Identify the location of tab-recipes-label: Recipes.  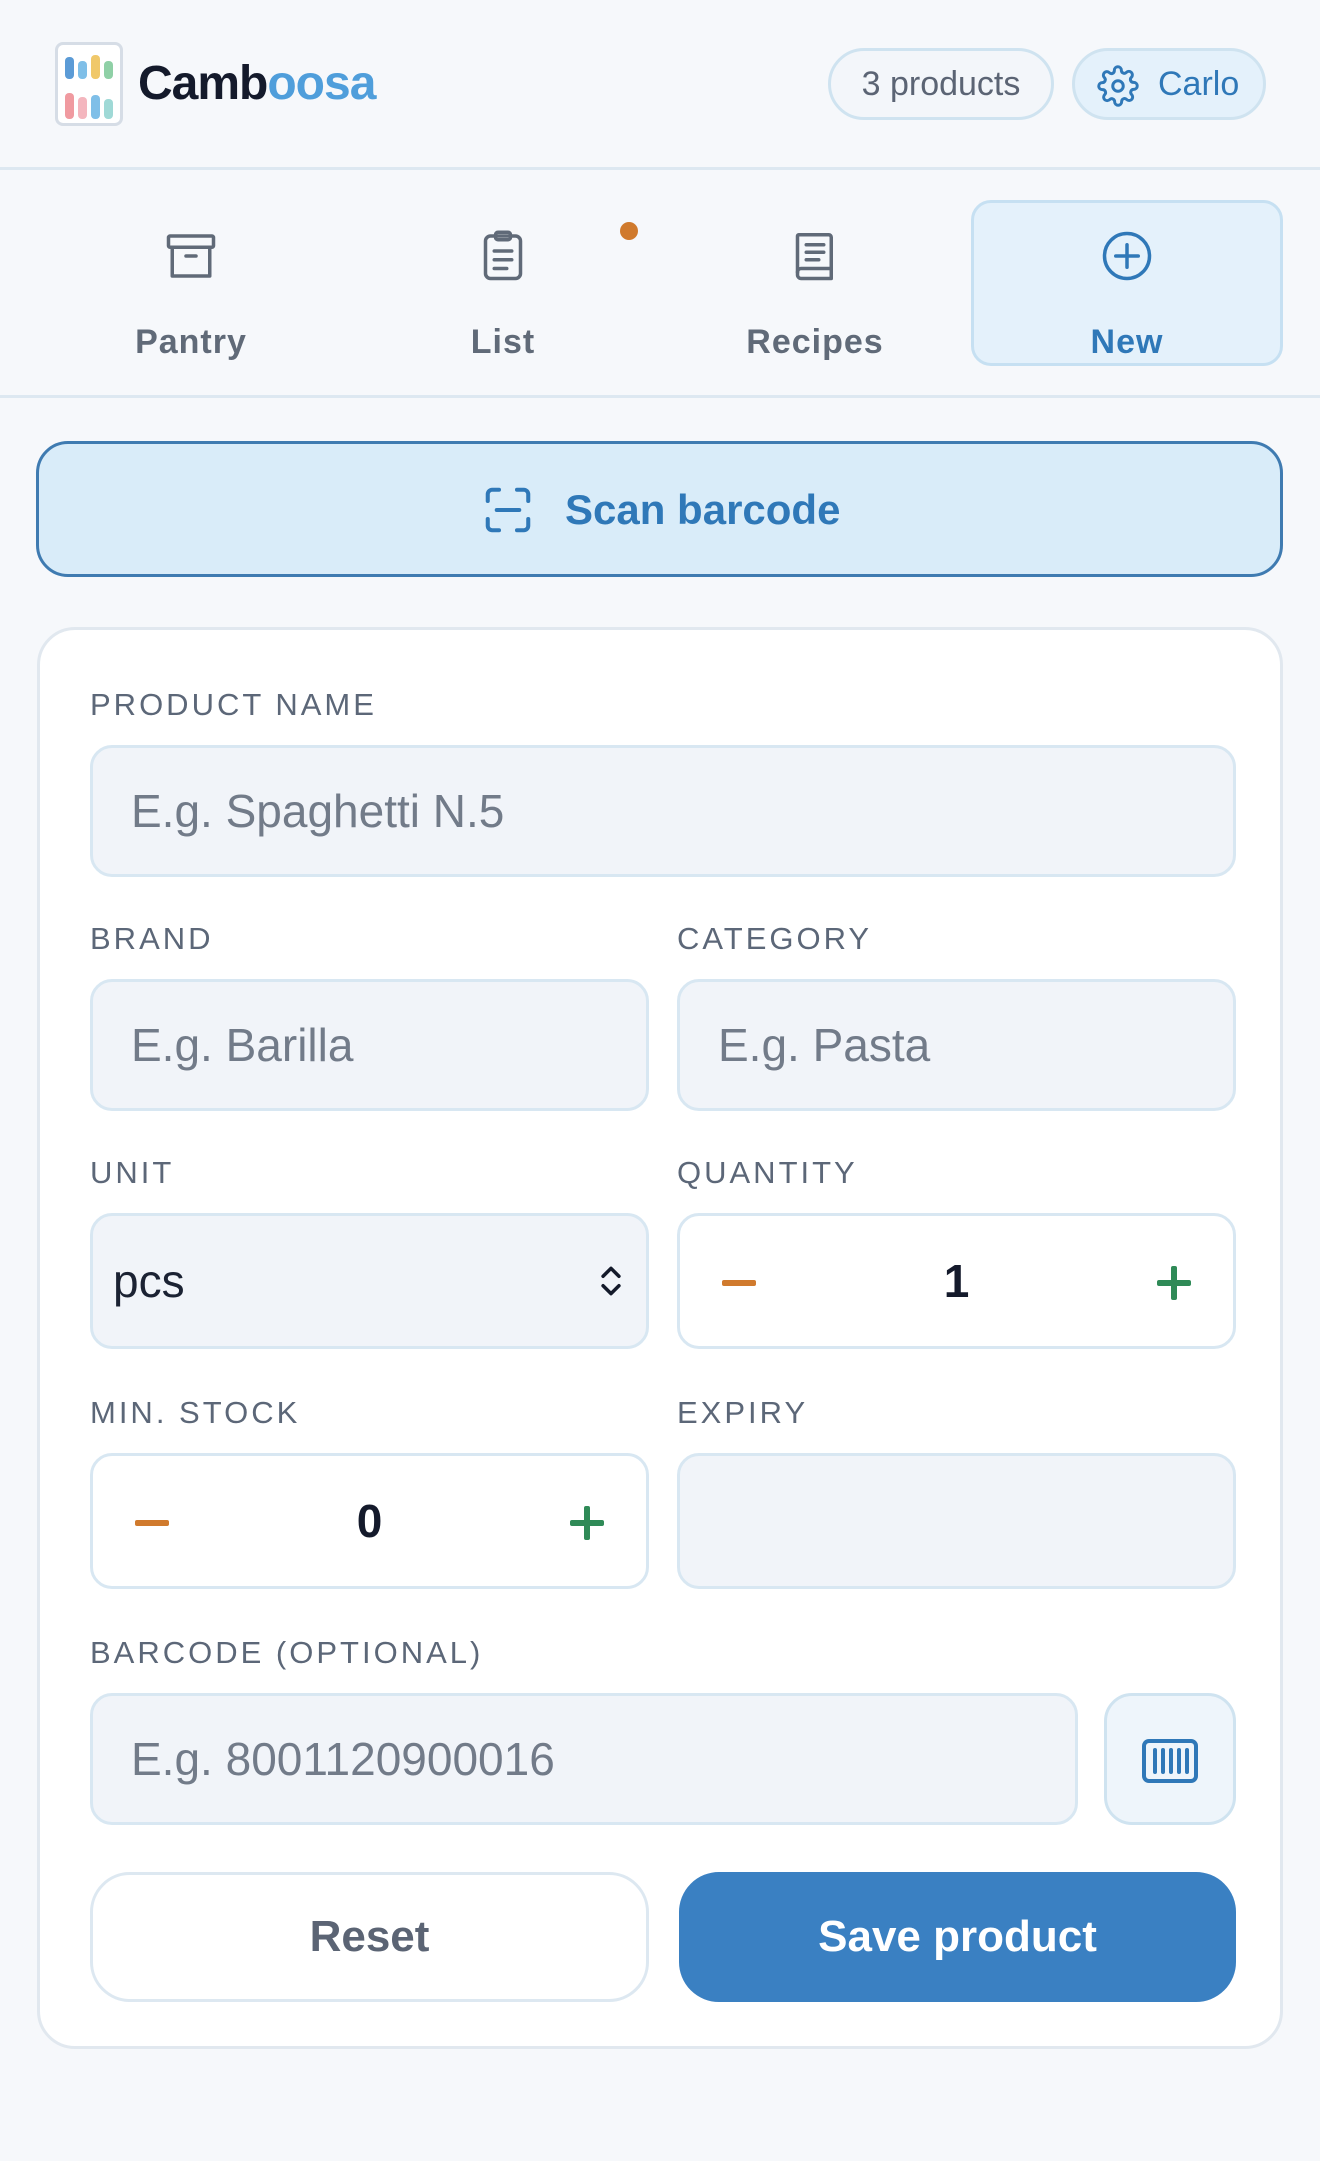
(815, 342).